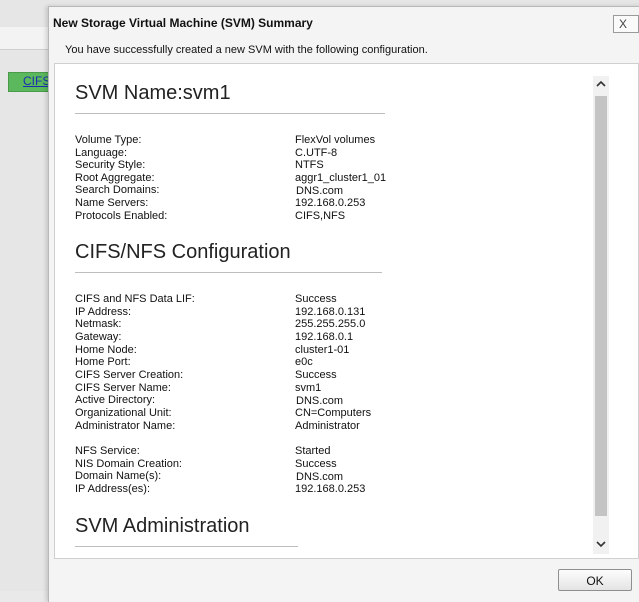 Image resolution: width=639 pixels, height=602 pixels. What do you see at coordinates (125, 426) in the screenshot?
I see `field-label: Administrator Name:` at bounding box center [125, 426].